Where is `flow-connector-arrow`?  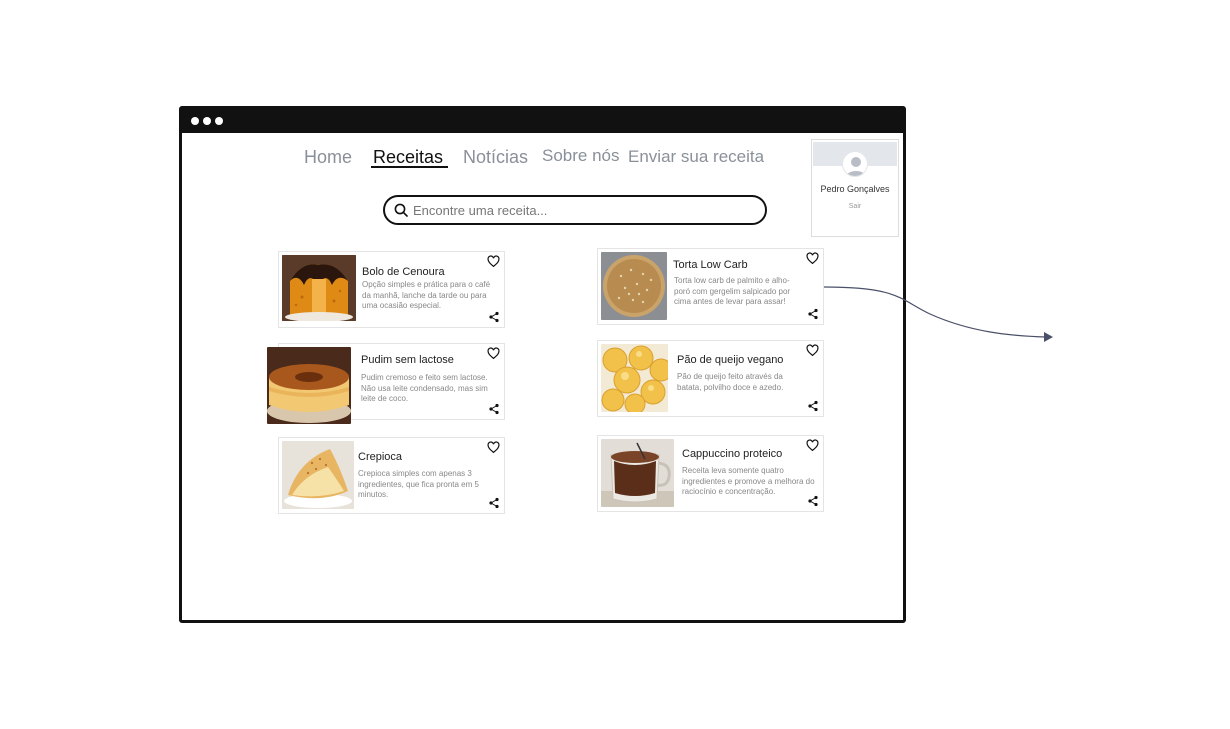 flow-connector-arrow is located at coordinates (938, 314).